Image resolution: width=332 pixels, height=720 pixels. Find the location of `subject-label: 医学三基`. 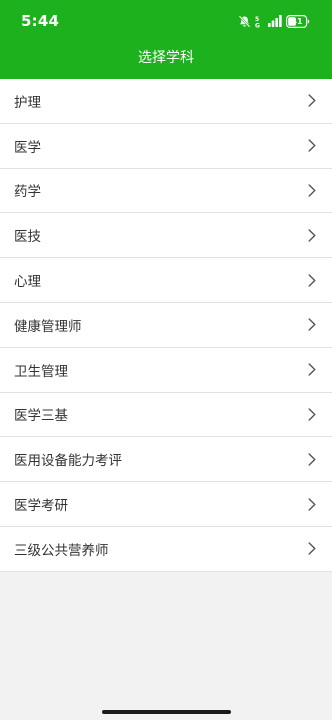

subject-label: 医学三基 is located at coordinates (41, 416).